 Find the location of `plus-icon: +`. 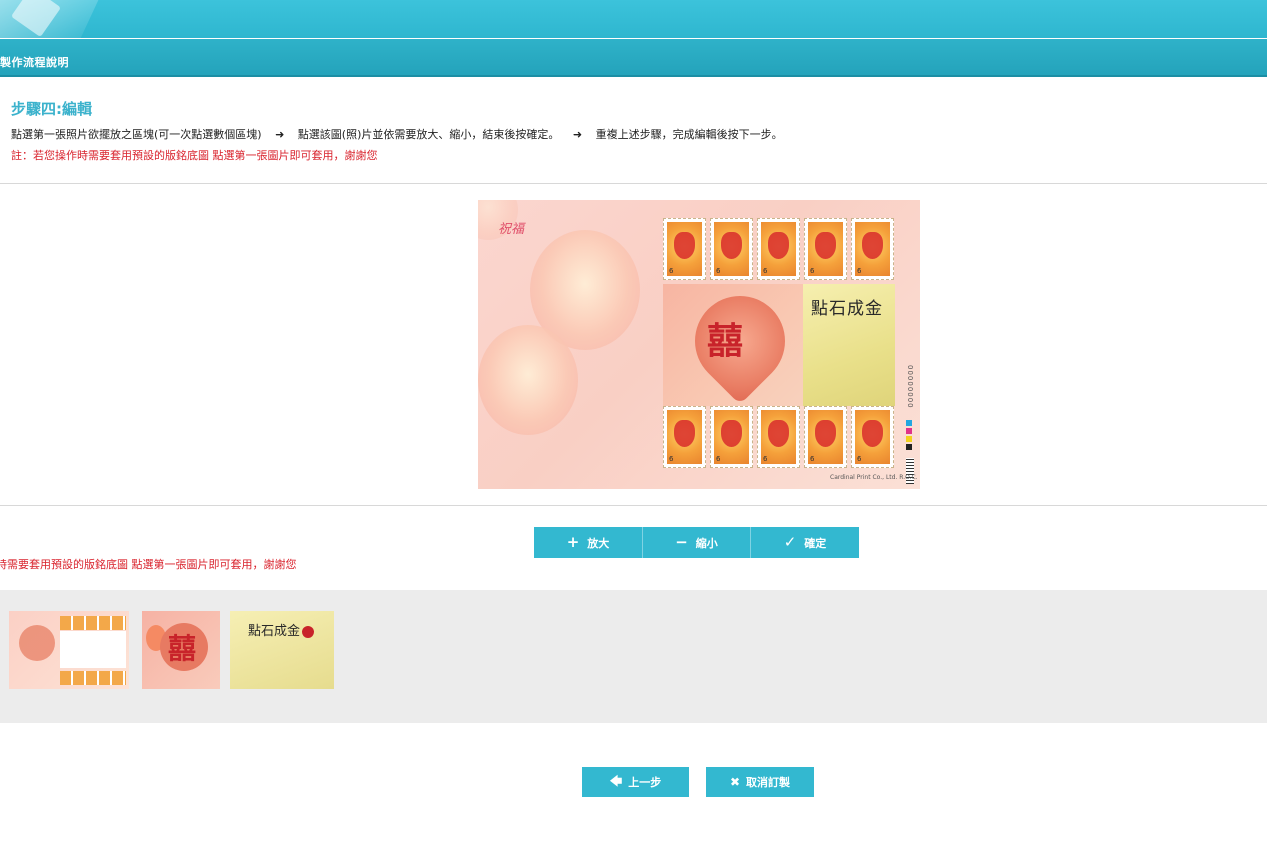

plus-icon: + is located at coordinates (573, 542).